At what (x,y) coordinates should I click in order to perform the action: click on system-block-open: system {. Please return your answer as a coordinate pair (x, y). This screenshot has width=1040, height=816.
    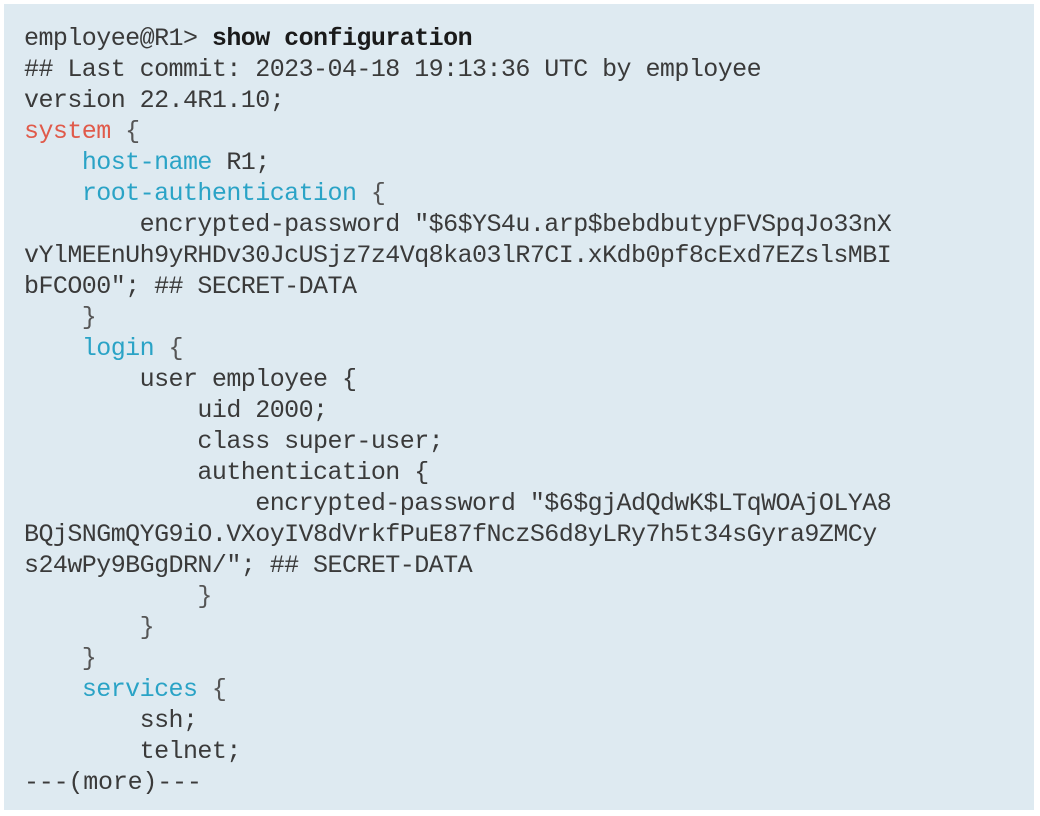
    Looking at the image, I should click on (82, 131).